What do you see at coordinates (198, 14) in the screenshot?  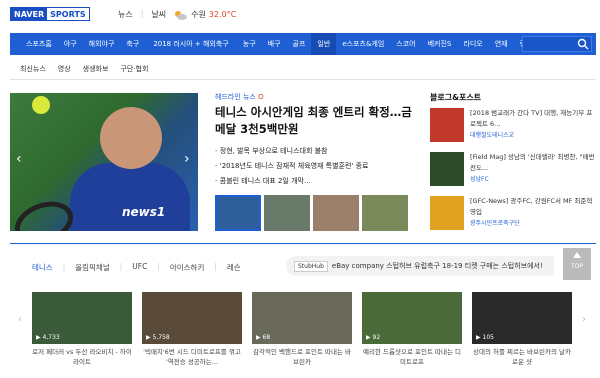 I see `weather-location: 수원` at bounding box center [198, 14].